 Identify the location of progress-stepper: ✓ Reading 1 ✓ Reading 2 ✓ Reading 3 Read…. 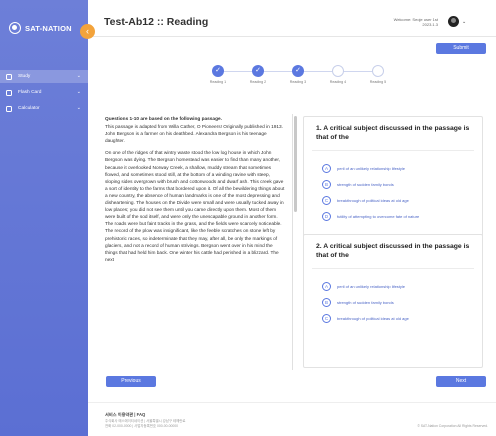
(292, 79).